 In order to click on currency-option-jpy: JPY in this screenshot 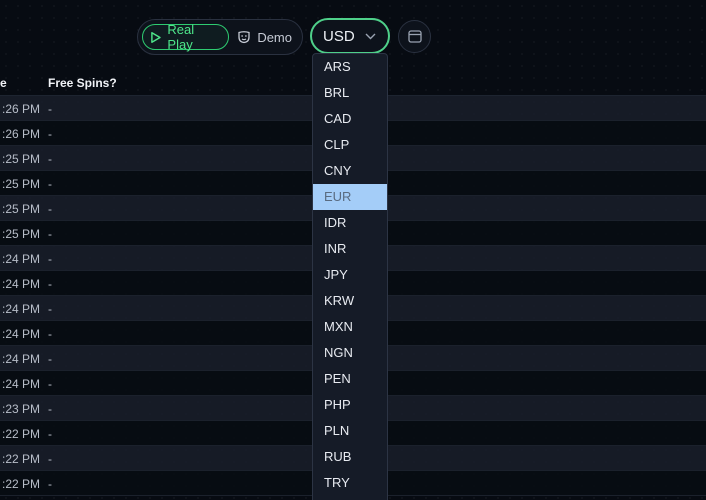, I will do `click(350, 275)`.